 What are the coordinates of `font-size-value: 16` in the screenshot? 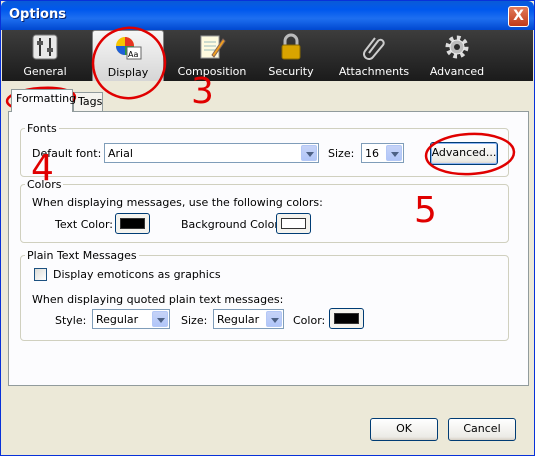 It's located at (372, 153).